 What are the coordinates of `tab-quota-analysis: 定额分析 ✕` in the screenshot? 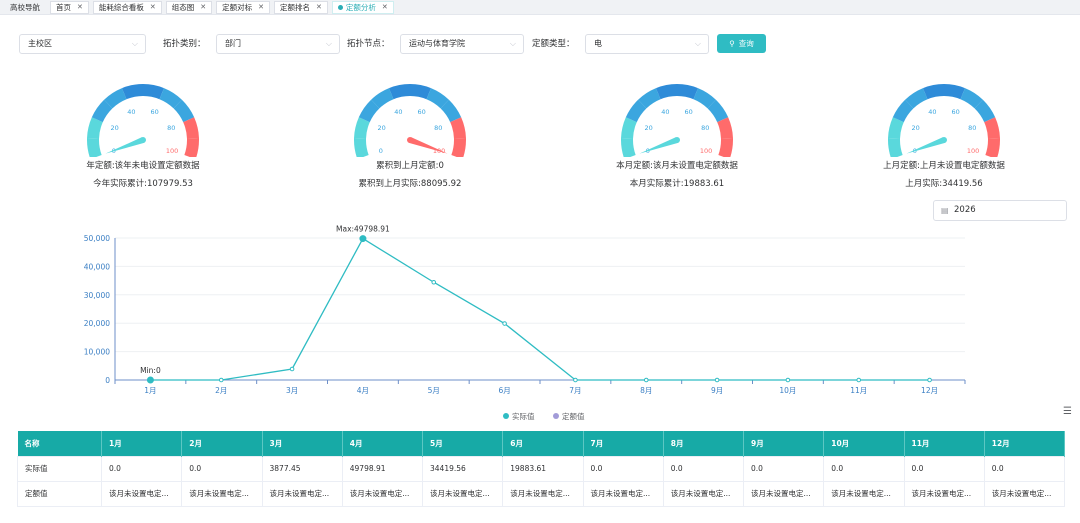 It's located at (362, 7).